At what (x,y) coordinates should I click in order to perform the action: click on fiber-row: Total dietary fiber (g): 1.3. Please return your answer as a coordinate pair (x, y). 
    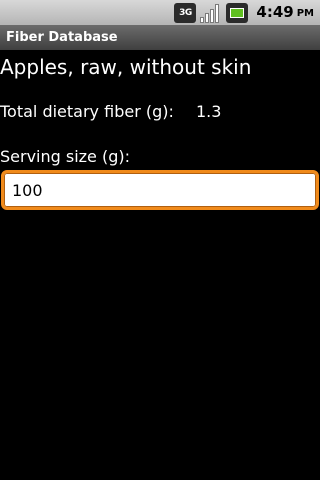
    Looking at the image, I should click on (160, 112).